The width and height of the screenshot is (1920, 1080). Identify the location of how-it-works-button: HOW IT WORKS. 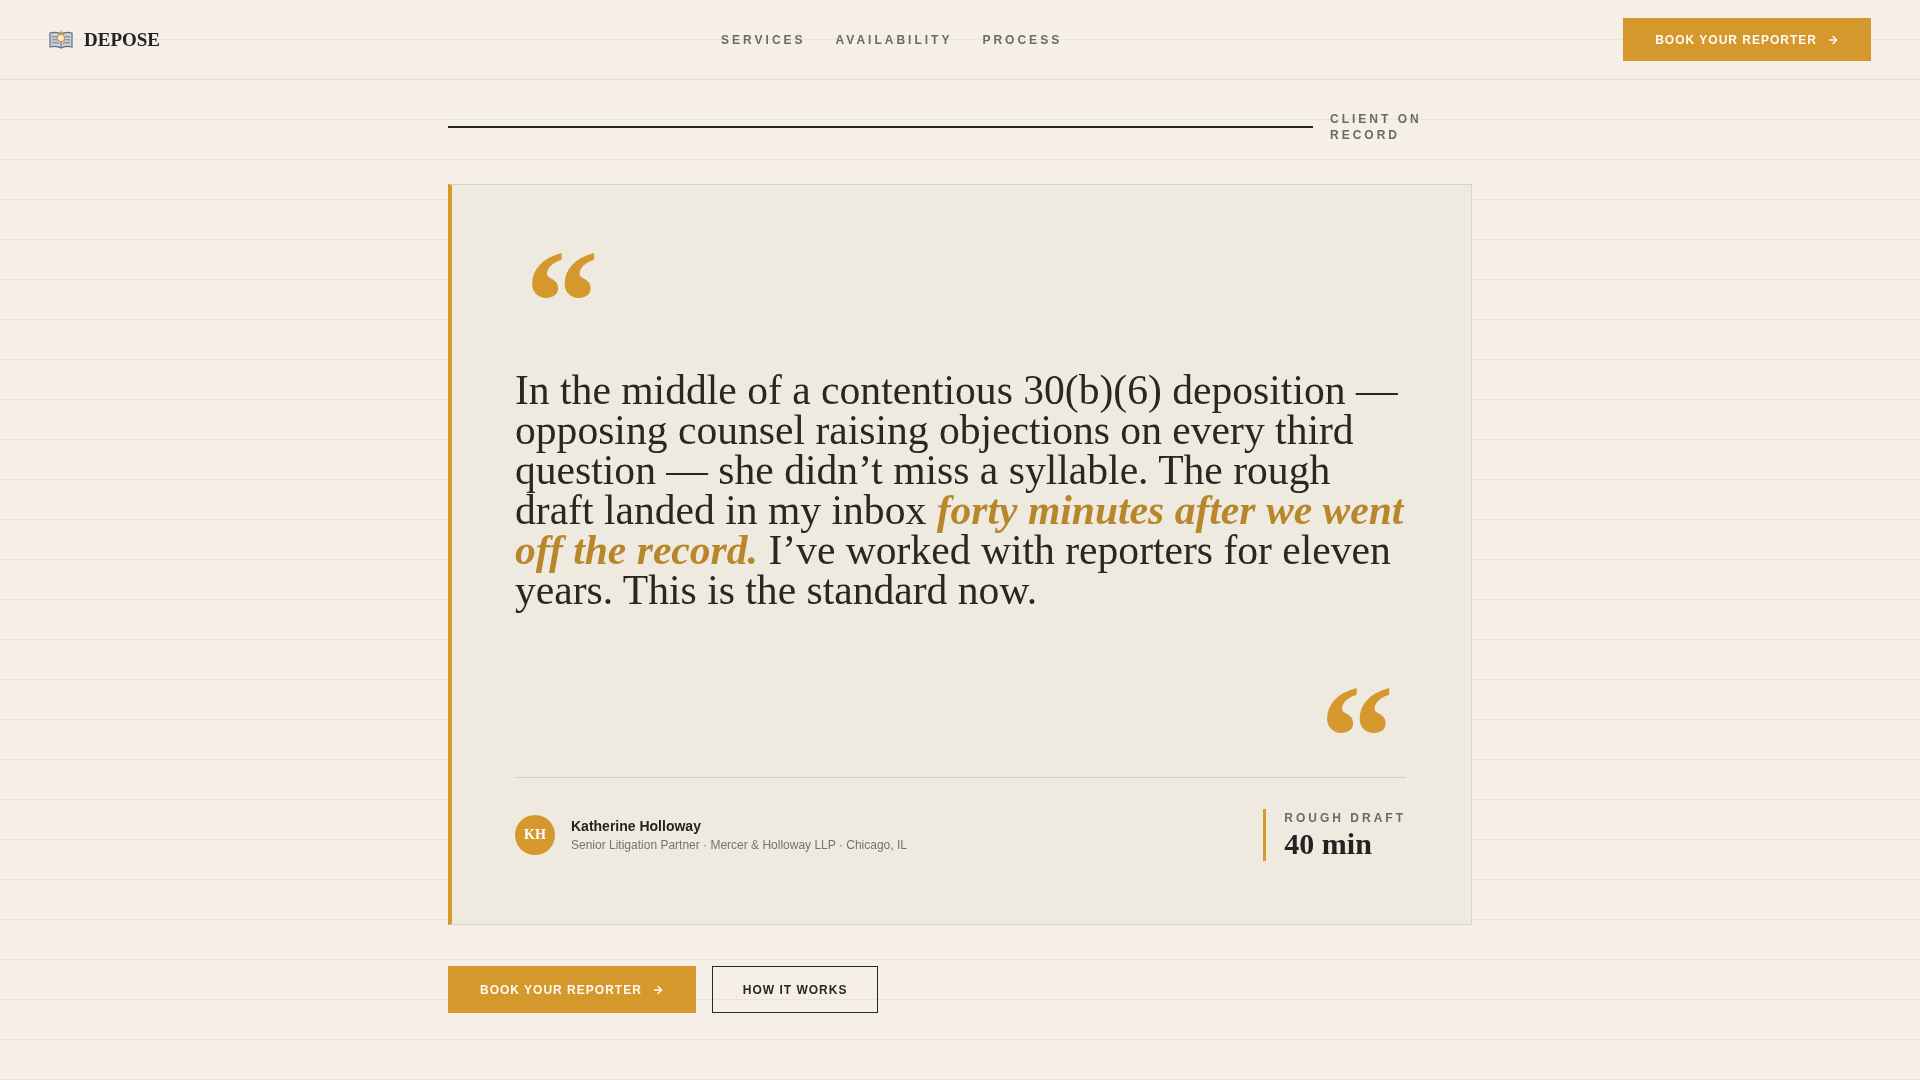
(795, 989).